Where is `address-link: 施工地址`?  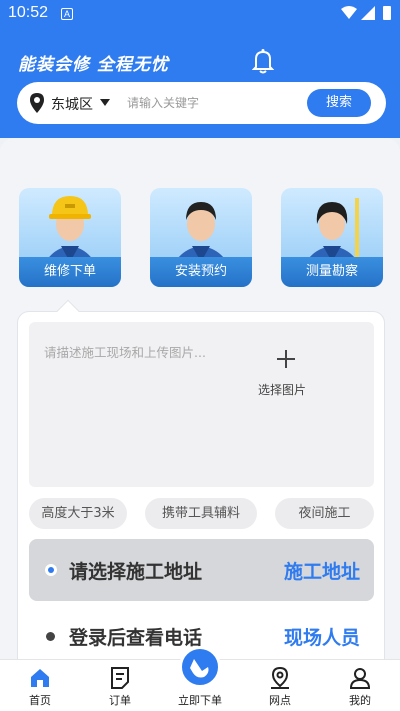
address-link: 施工地址 is located at coordinates (322, 570).